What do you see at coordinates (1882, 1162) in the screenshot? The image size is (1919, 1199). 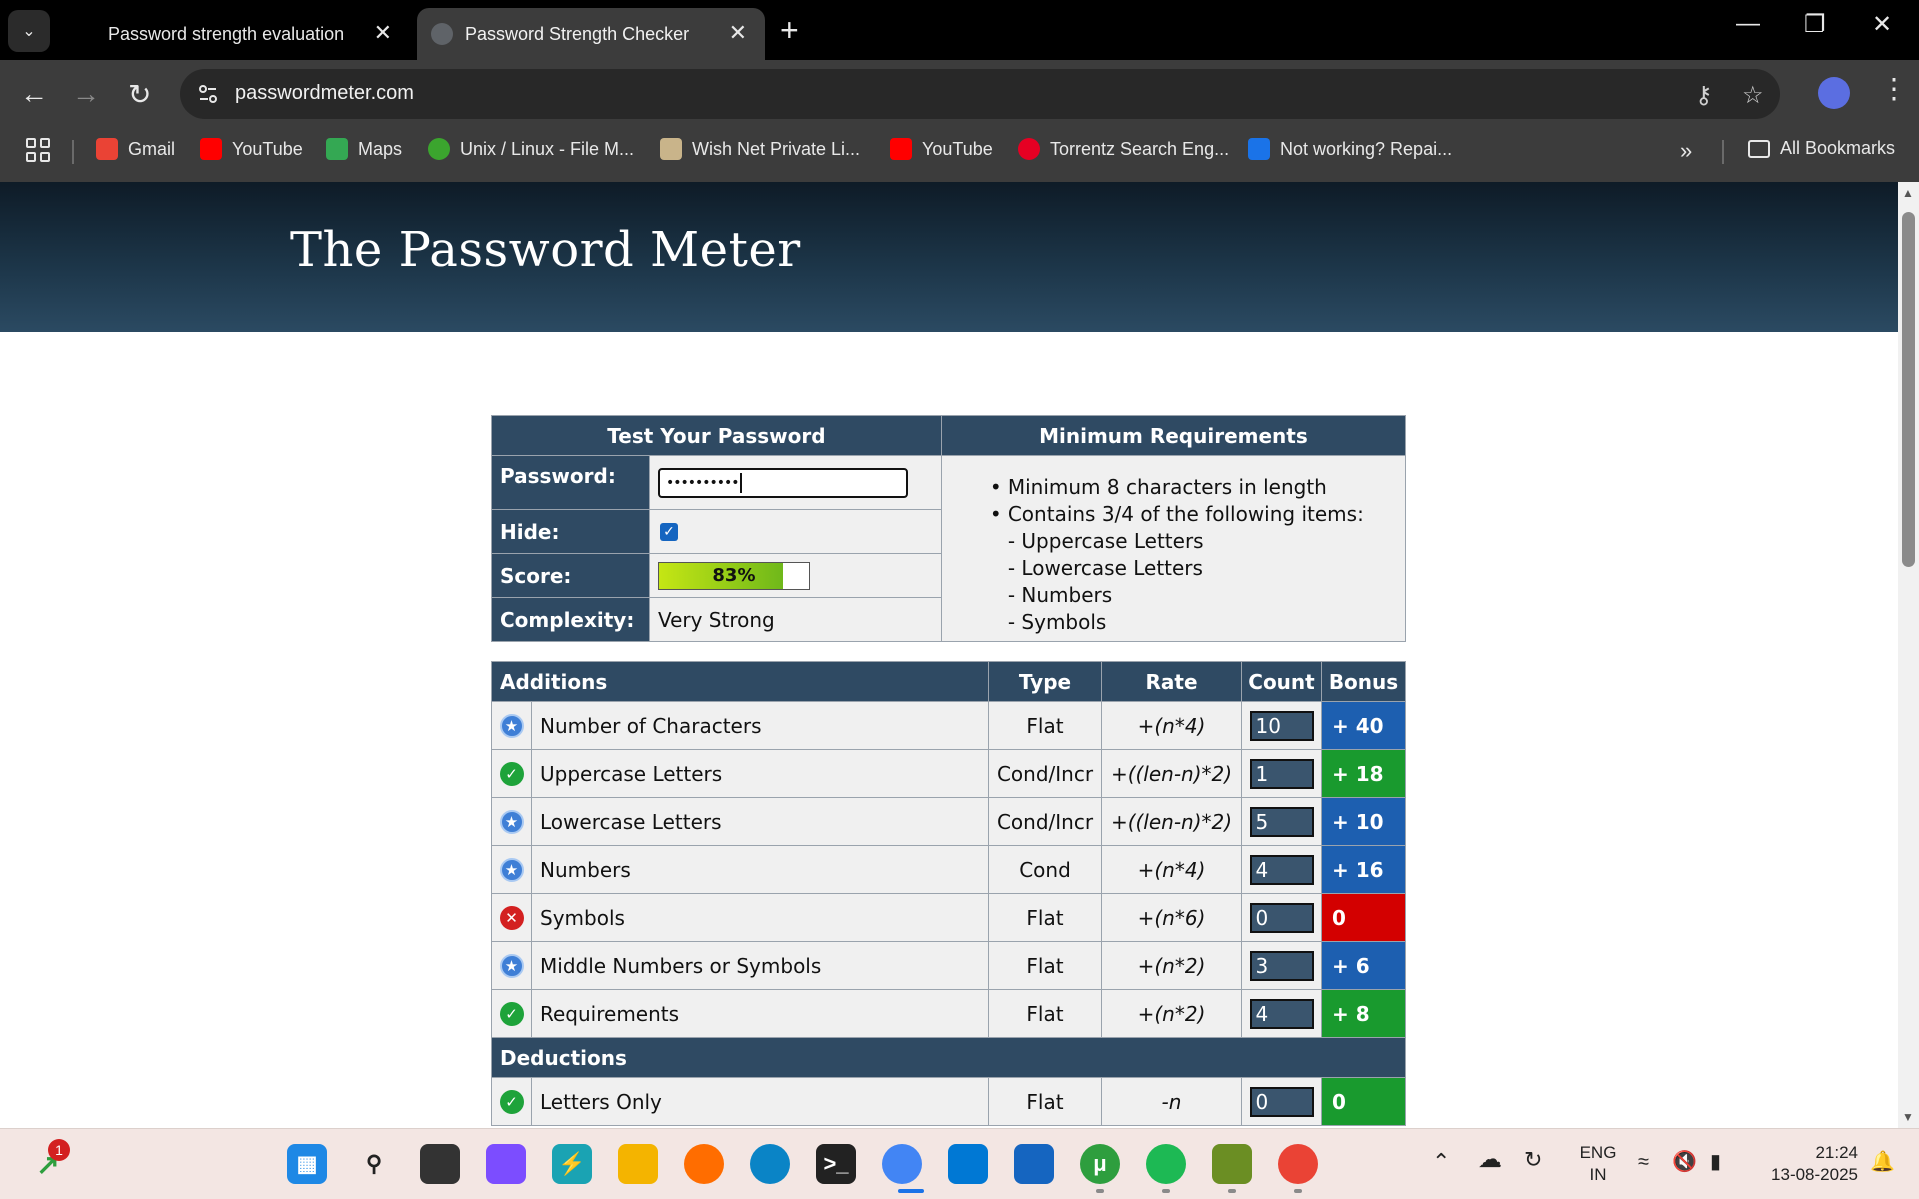 I see `notification-center-icon: 🔔` at bounding box center [1882, 1162].